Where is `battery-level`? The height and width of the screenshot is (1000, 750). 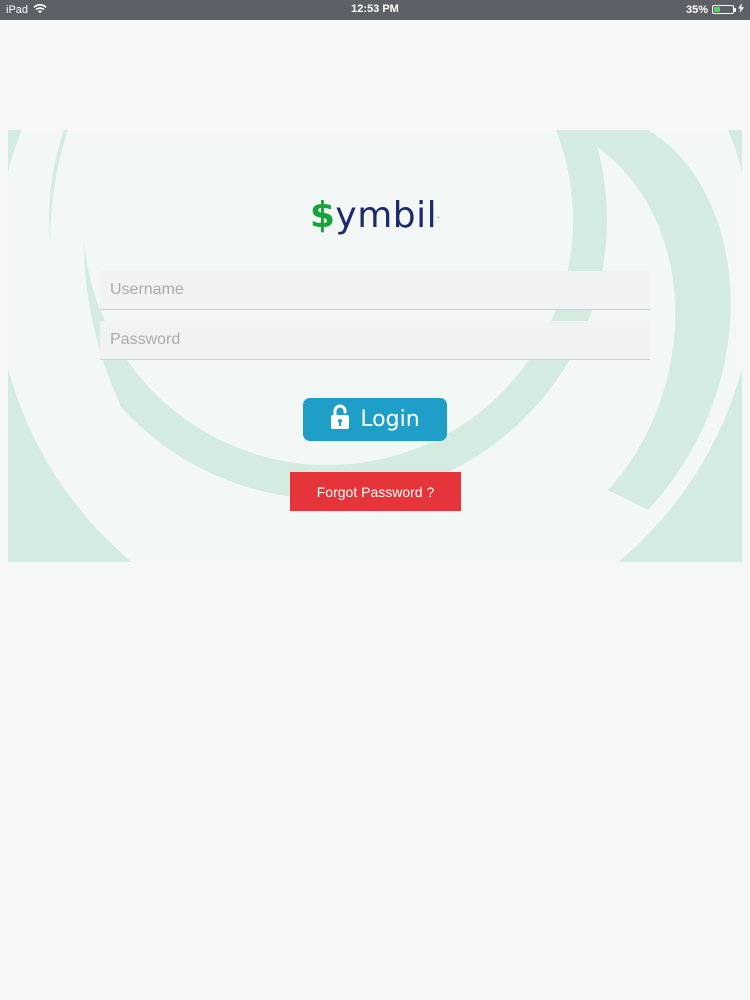
battery-level is located at coordinates (717, 9).